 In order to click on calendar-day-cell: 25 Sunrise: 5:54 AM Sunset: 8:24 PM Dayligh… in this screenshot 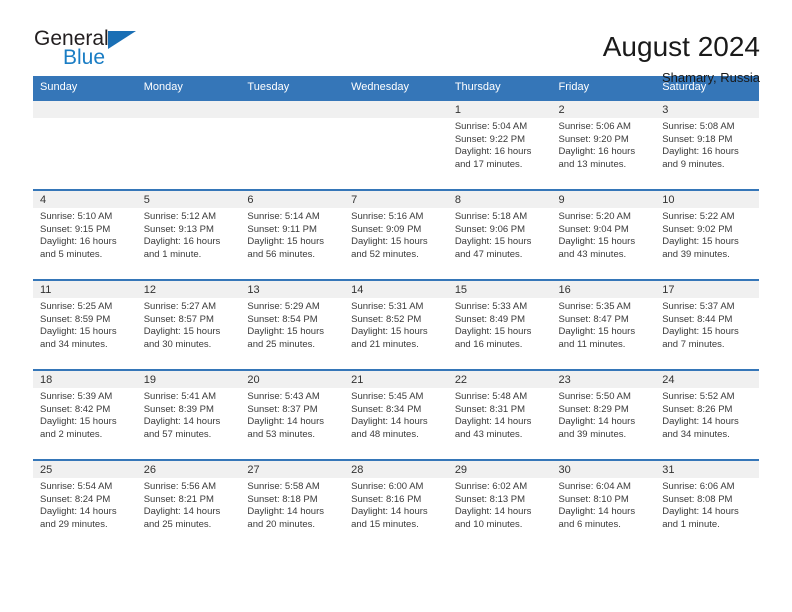, I will do `click(85, 504)`.